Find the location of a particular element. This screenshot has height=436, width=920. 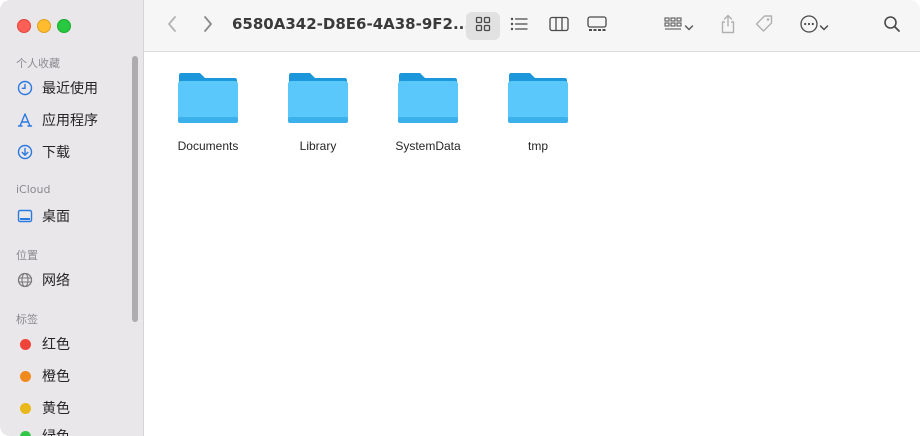

clock-icon is located at coordinates (25, 88).